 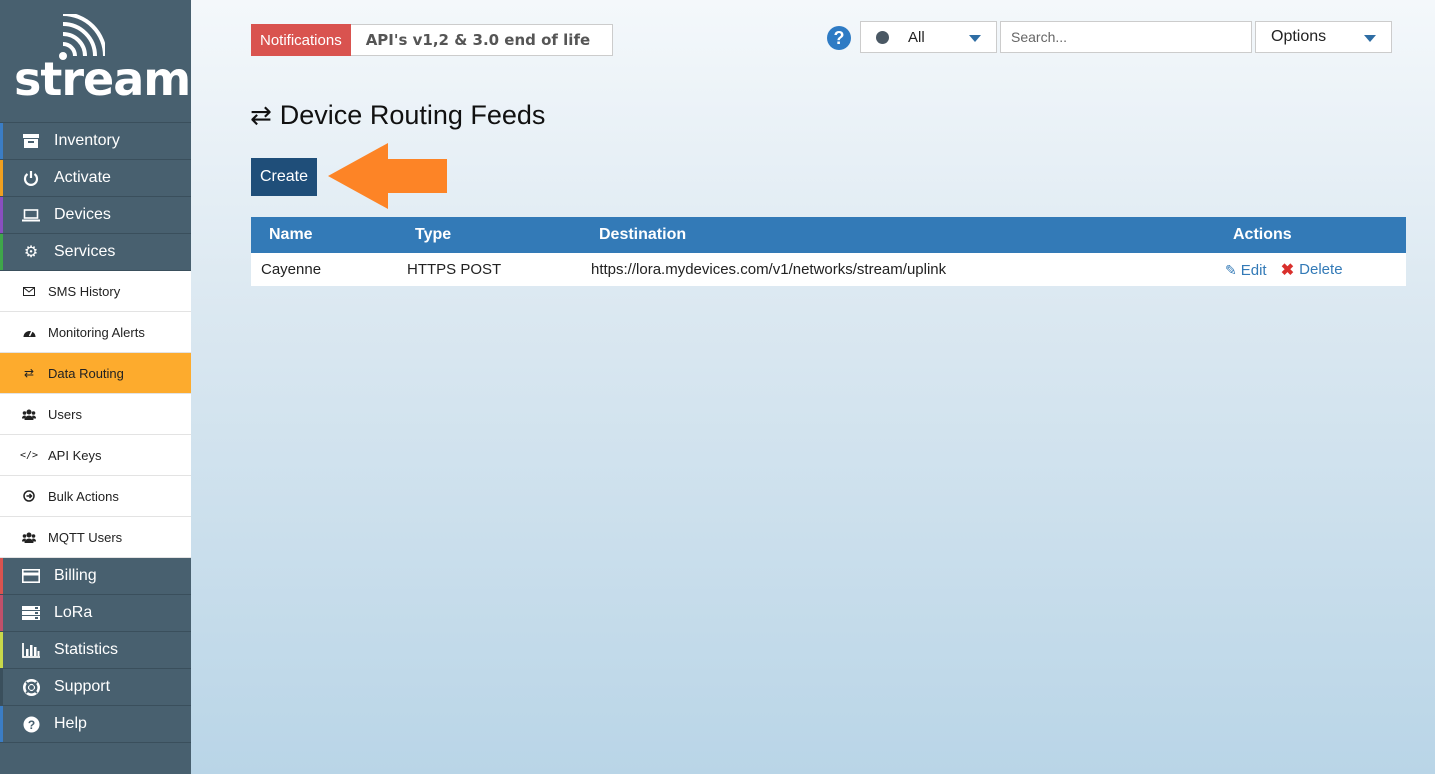 What do you see at coordinates (29, 455) in the screenshot?
I see `code-icon: </>` at bounding box center [29, 455].